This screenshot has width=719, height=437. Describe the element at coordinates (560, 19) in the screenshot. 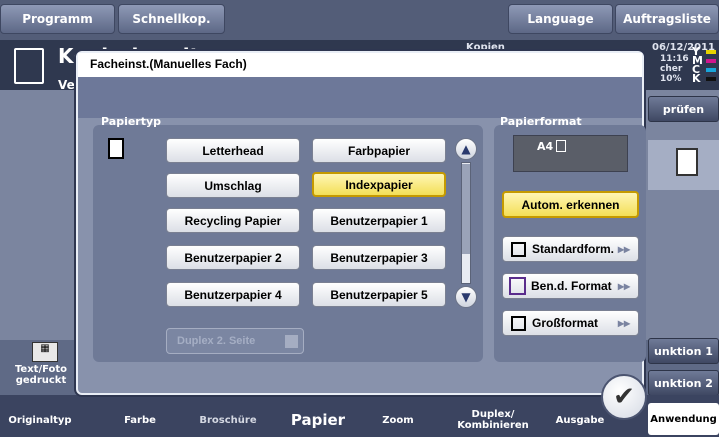

I see `language-button: Language` at that location.